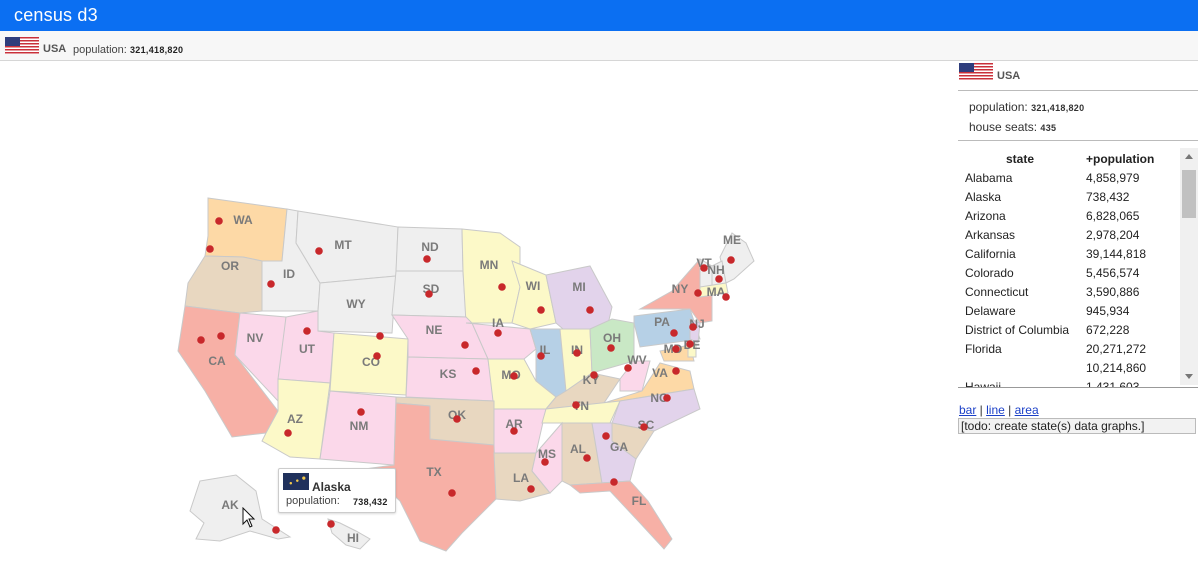 Image resolution: width=1198 pixels, height=579 pixels. Describe the element at coordinates (246, 229) in the screenshot. I see `state-WA` at that location.